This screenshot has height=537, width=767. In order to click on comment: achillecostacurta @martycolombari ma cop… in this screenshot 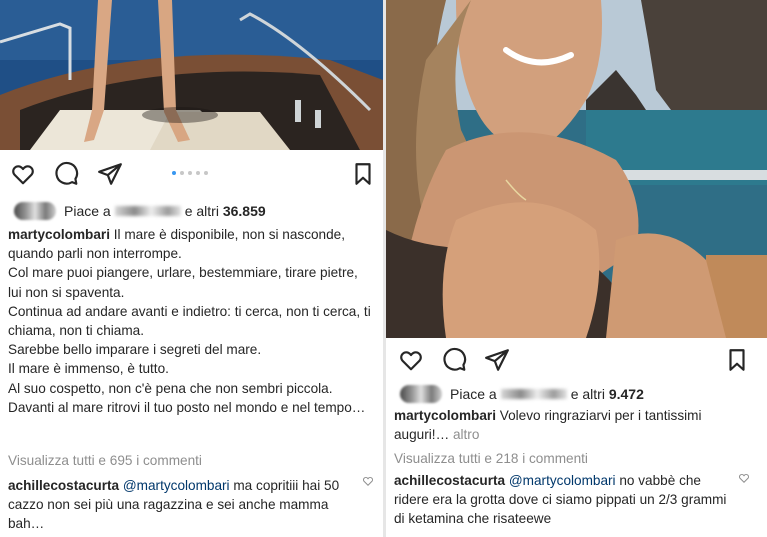, I will do `click(180, 505)`.